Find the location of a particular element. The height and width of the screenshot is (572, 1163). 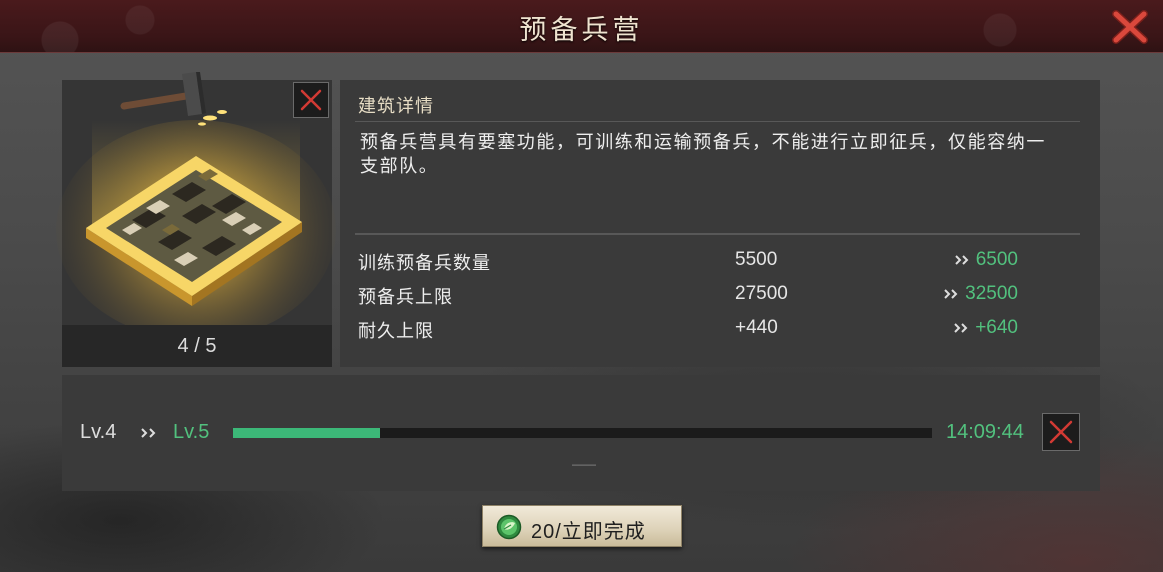

stat-next: 32500 is located at coordinates (980, 294).